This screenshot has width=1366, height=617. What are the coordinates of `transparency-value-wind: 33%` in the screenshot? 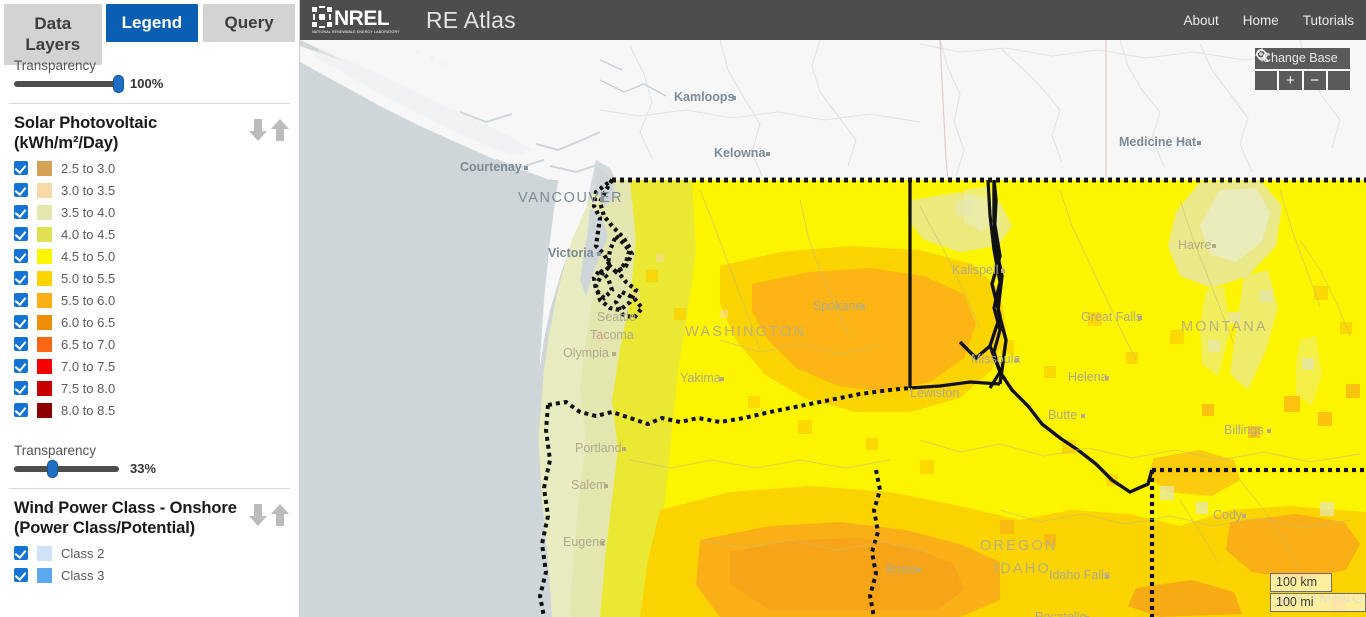 It's located at (143, 468).